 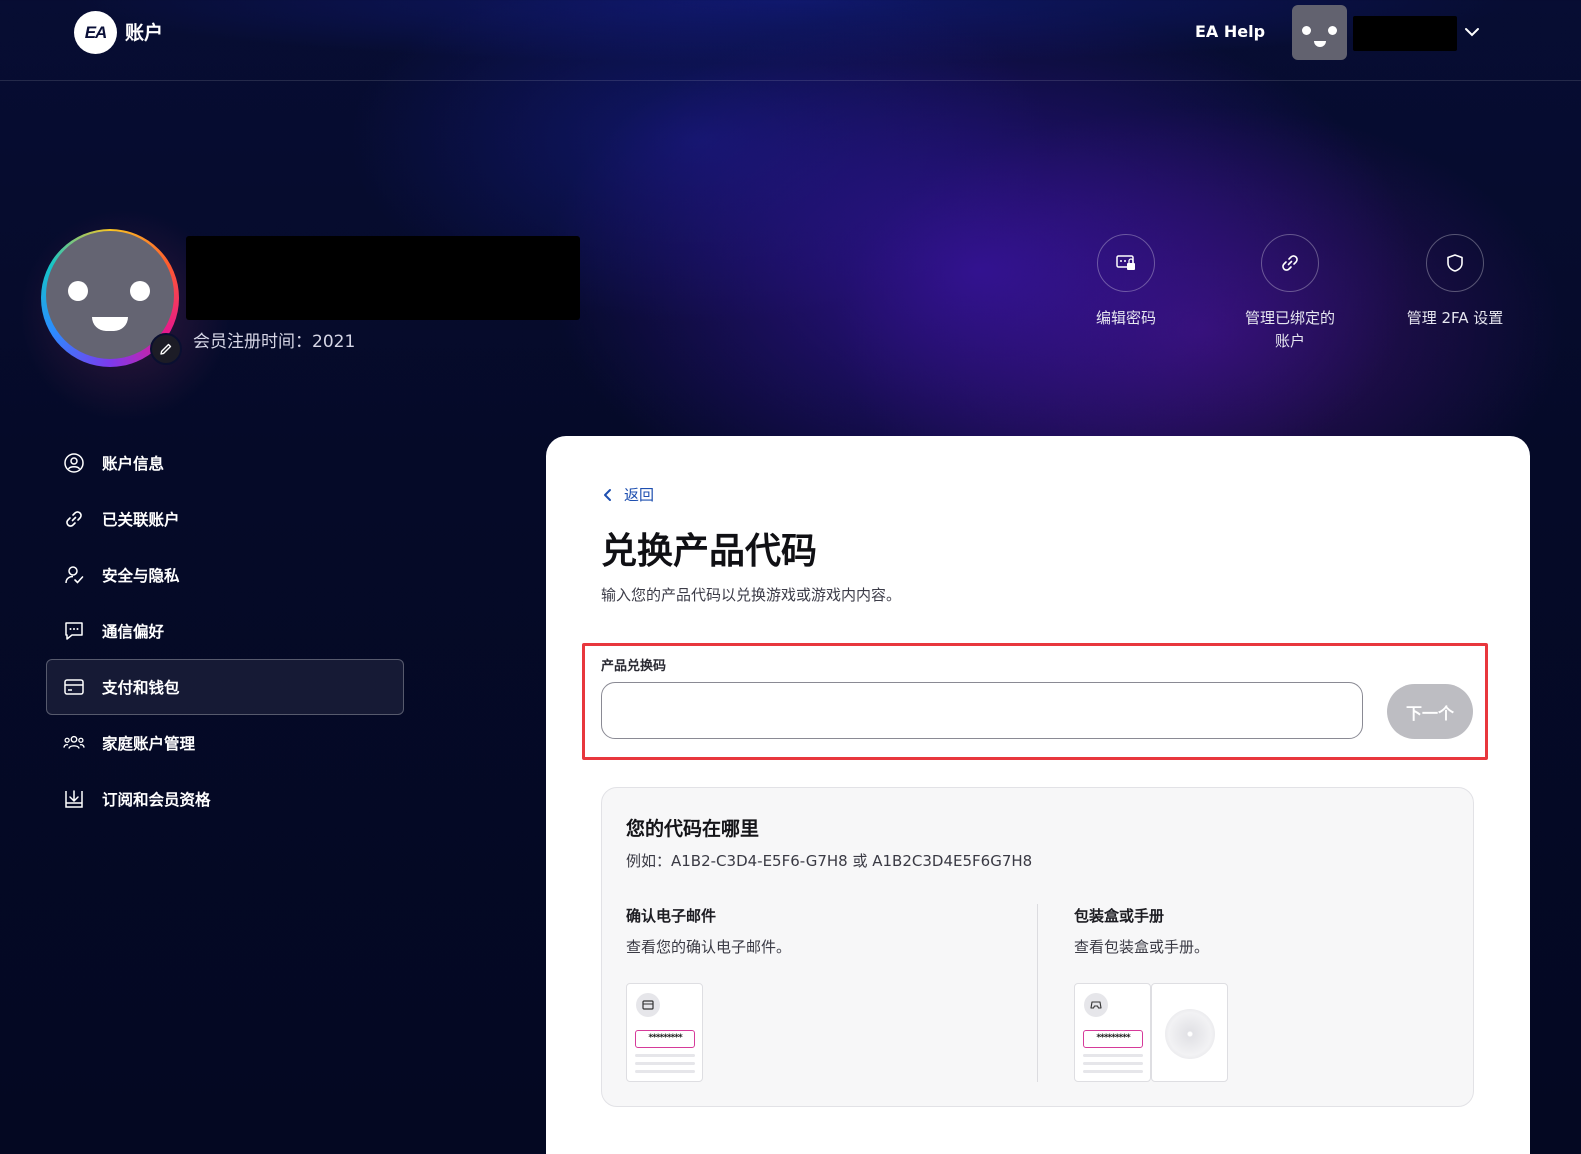 I want to click on family-icon, so click(x=74, y=743).